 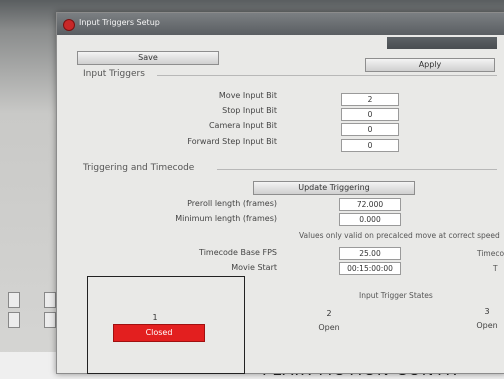 What do you see at coordinates (114, 74) in the screenshot?
I see `input-triggers-heading: Input Triggers` at bounding box center [114, 74].